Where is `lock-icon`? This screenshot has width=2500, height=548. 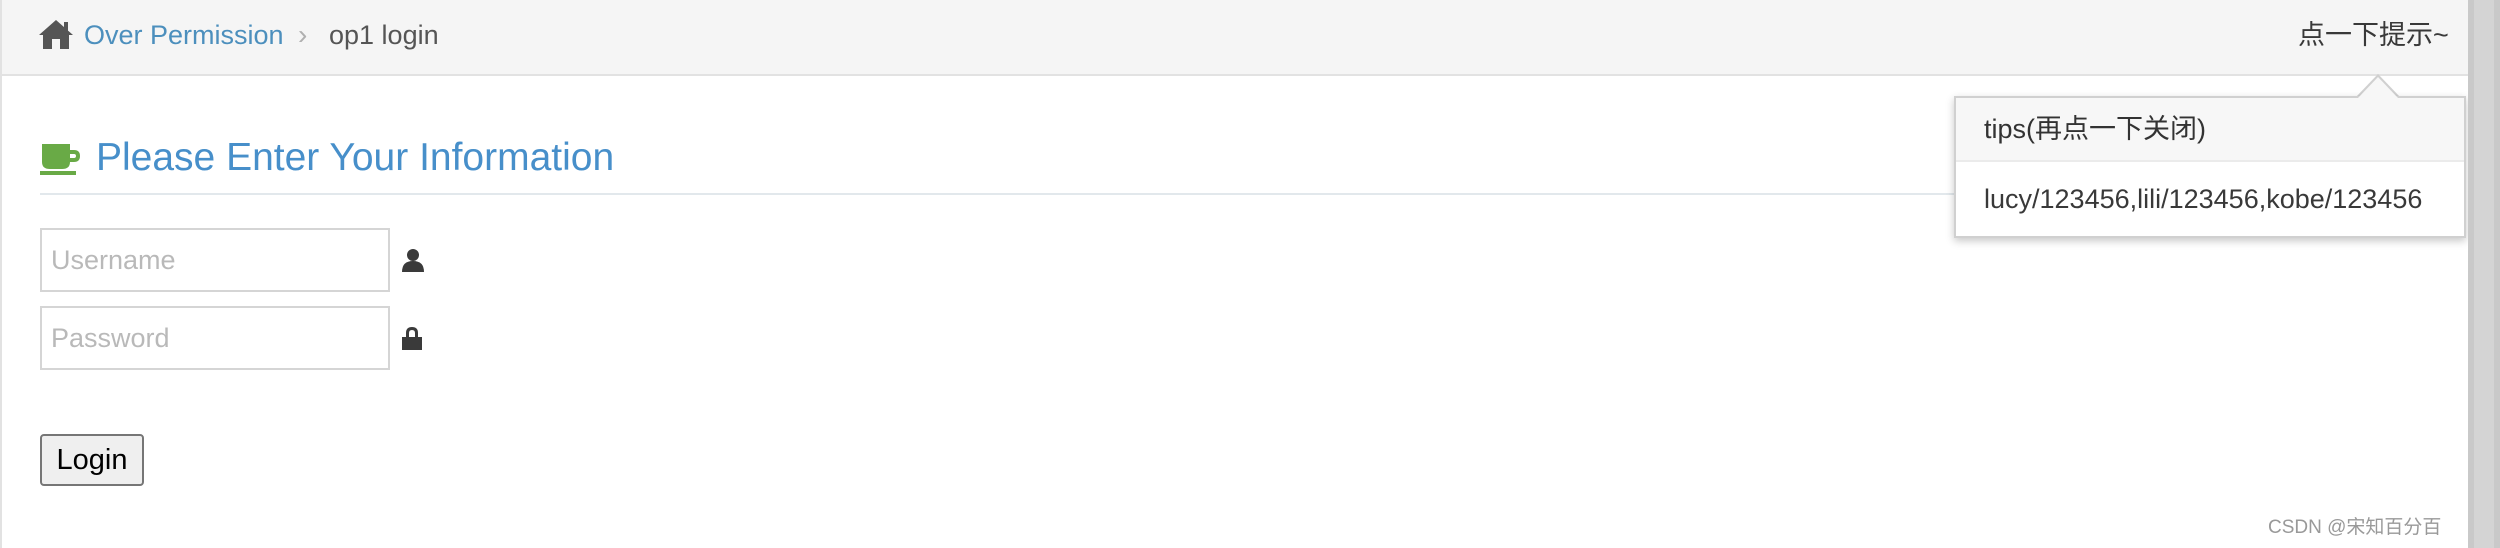 lock-icon is located at coordinates (412, 338).